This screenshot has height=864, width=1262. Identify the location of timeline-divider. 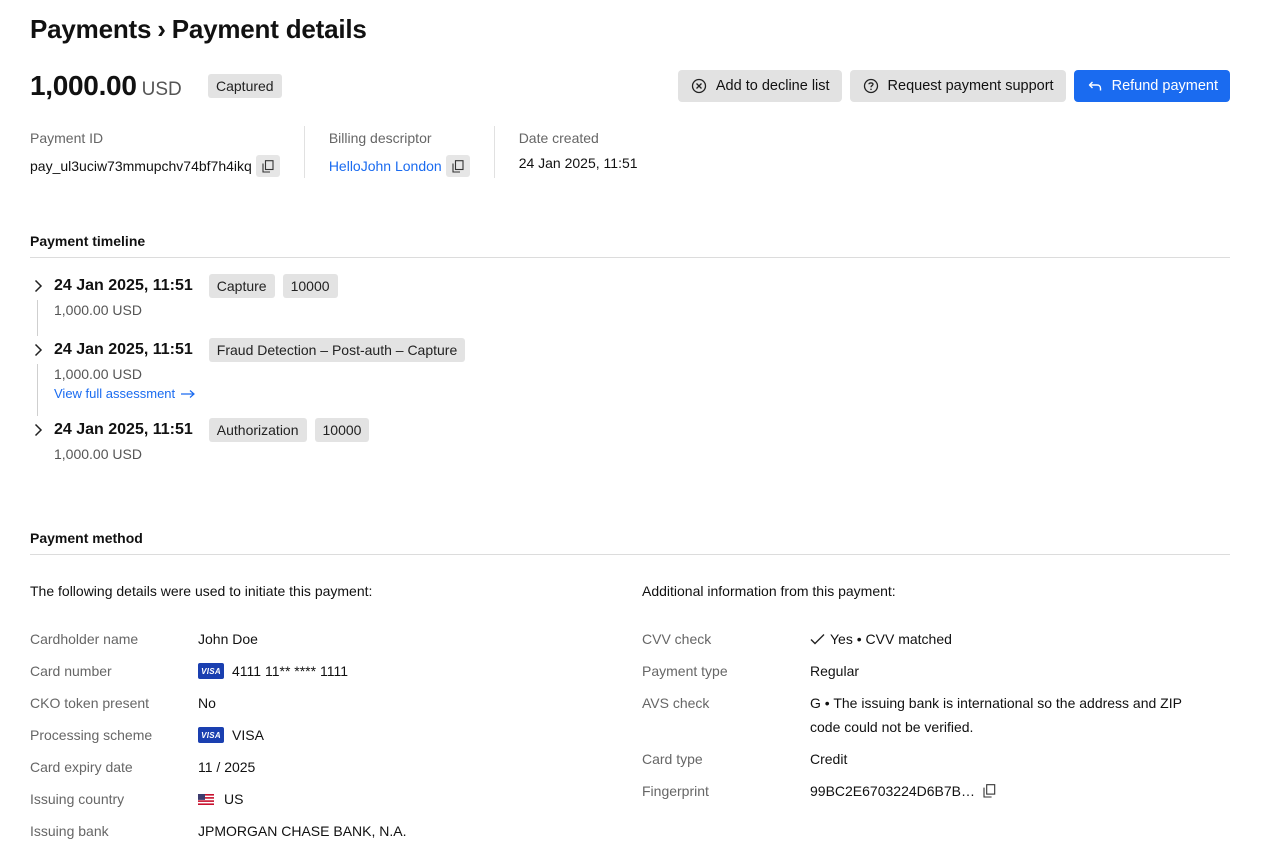
(630, 257).